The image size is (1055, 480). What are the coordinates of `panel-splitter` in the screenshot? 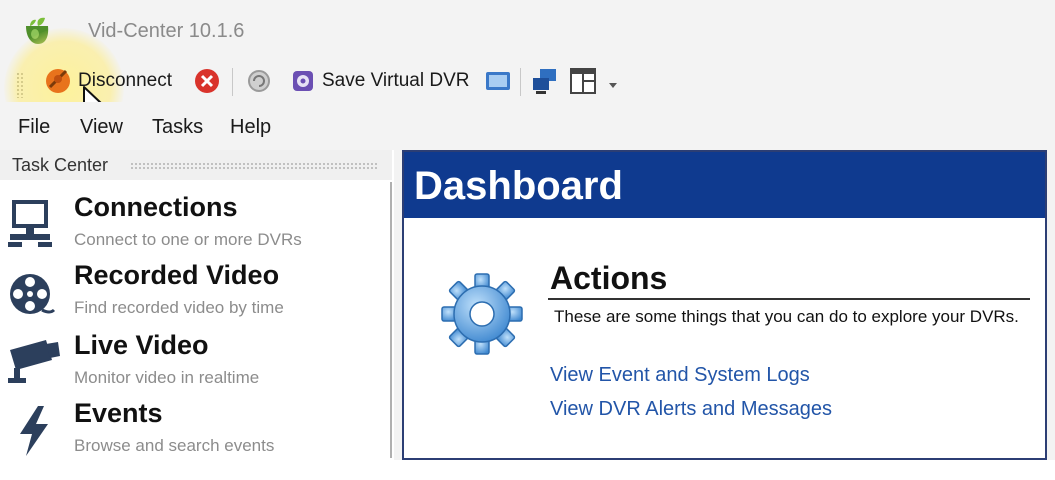 It's located at (398, 305).